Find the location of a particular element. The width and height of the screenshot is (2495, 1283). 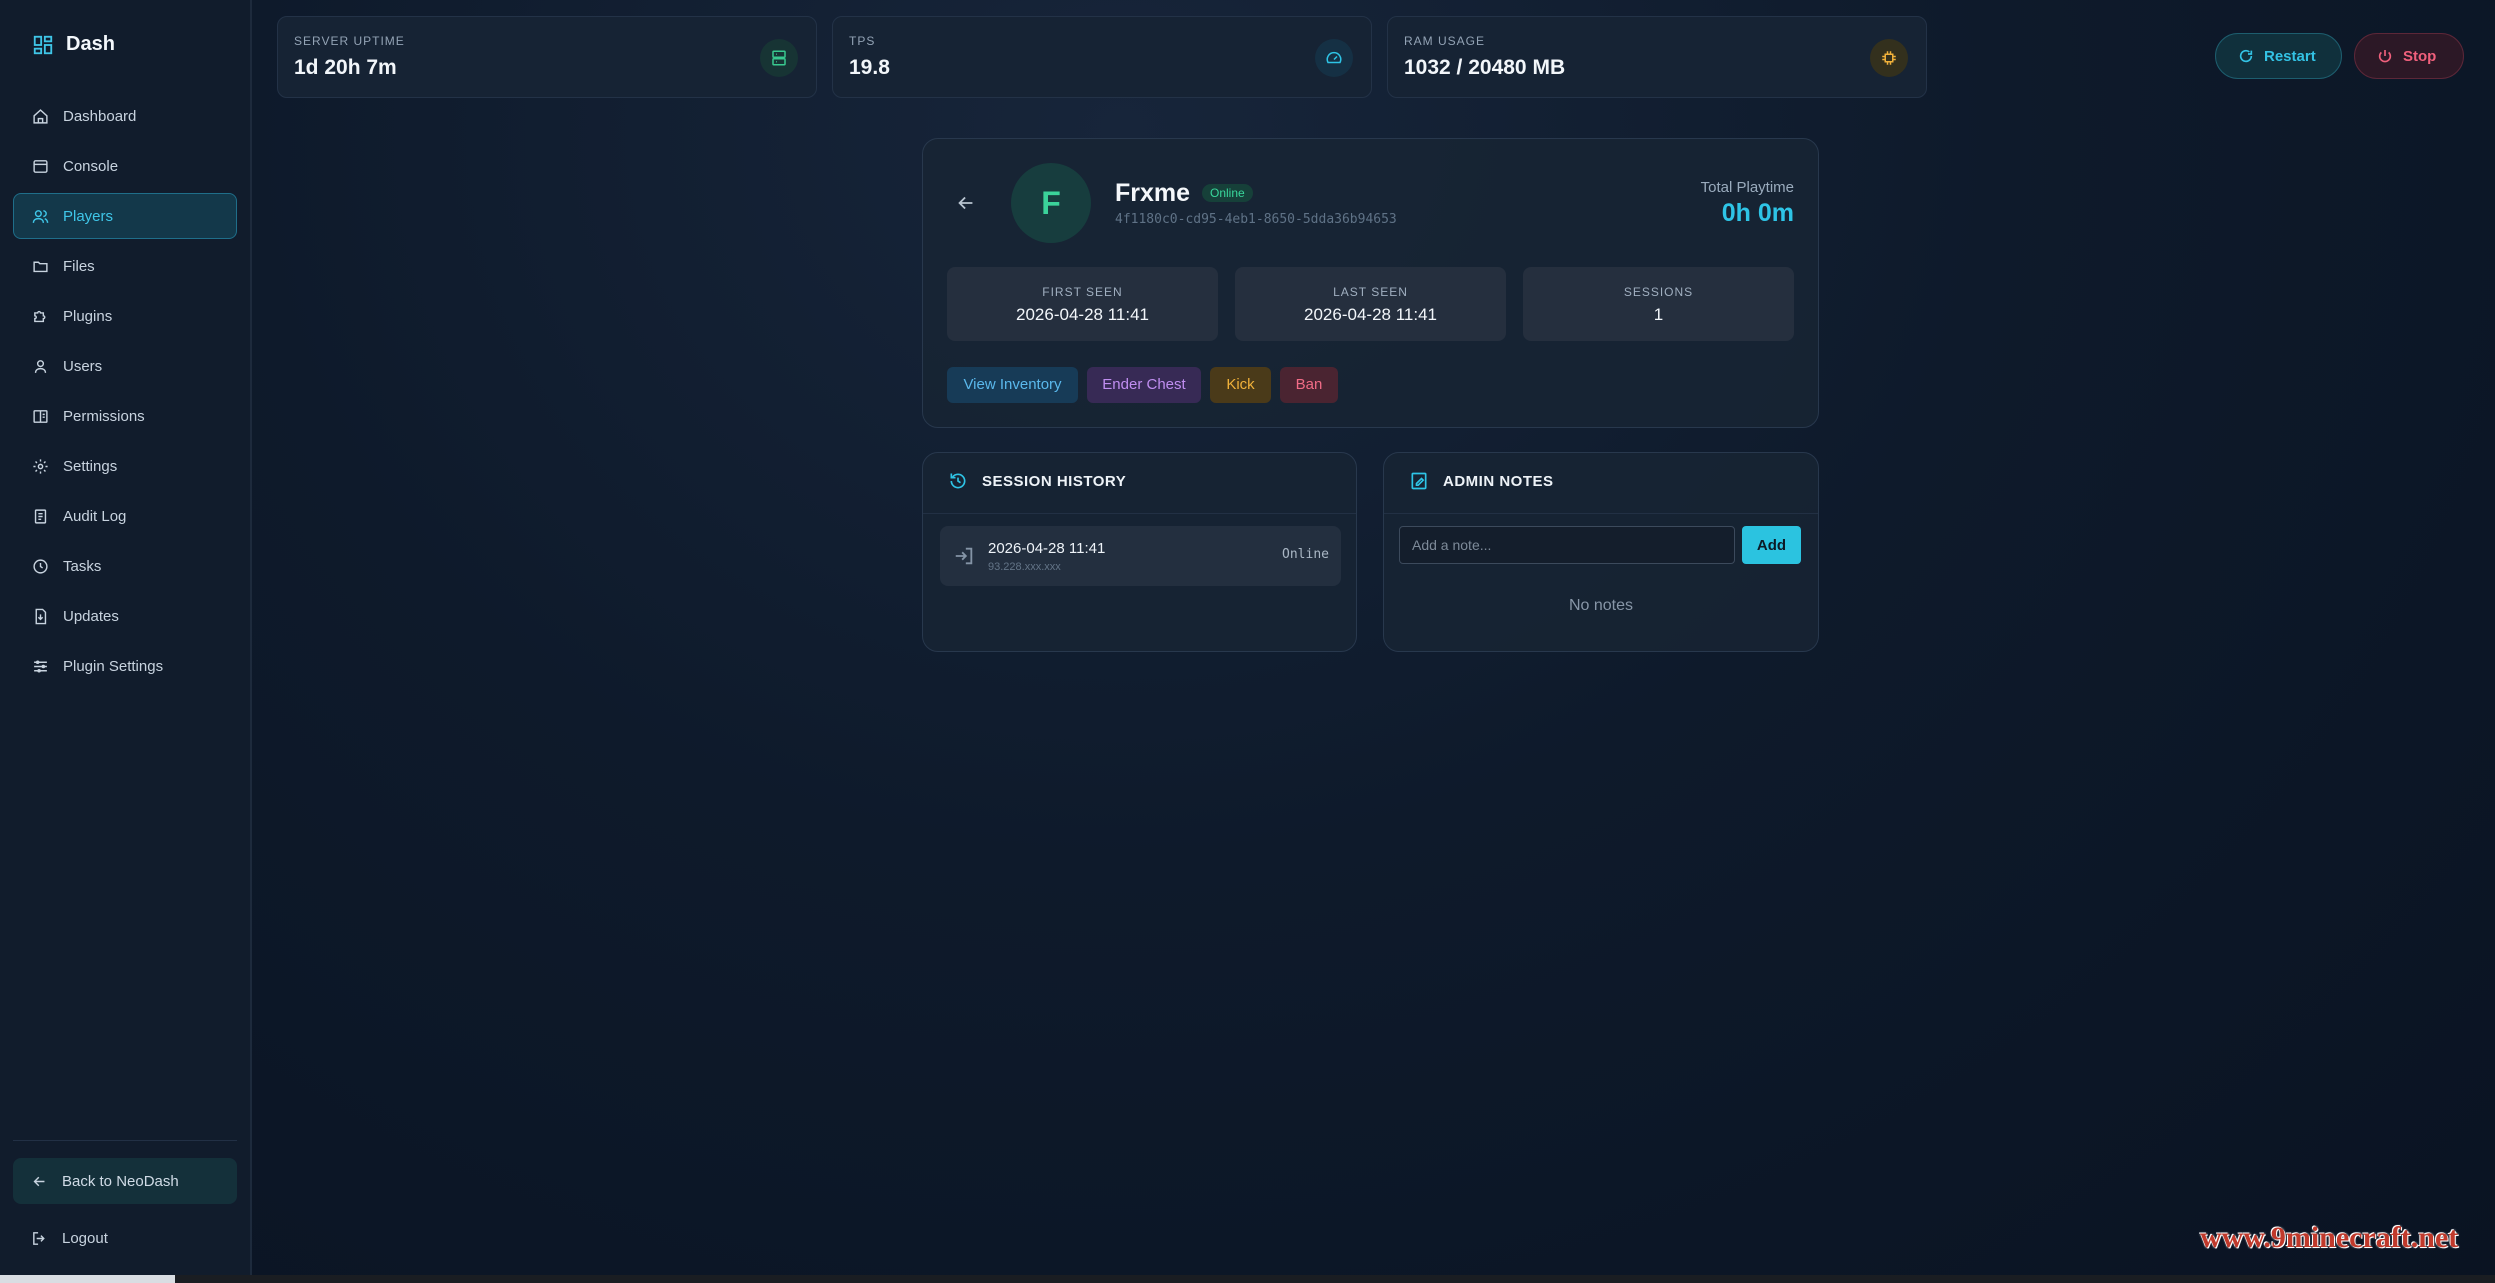

view-inventory-button: View Inventory is located at coordinates (1012, 385).